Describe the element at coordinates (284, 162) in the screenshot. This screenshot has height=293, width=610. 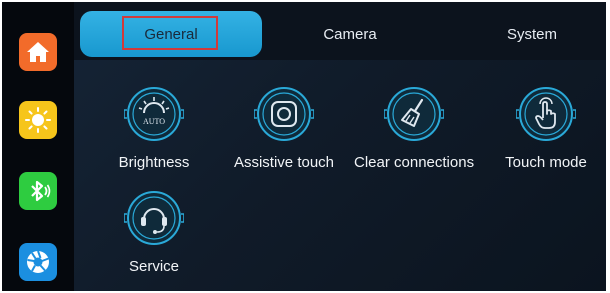
I see `assistive-touch-label: Assistive touch` at that location.